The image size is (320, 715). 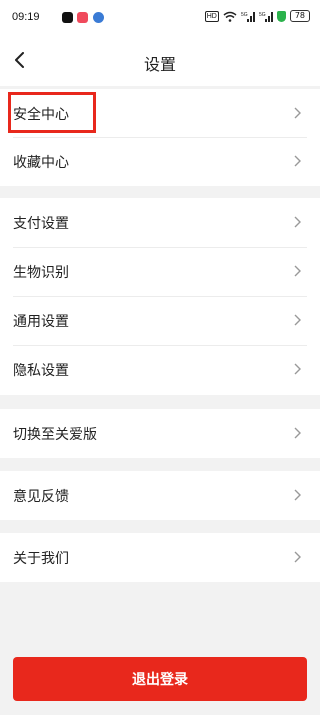 I want to click on settings-group-5: 关于我们, so click(x=160, y=557).